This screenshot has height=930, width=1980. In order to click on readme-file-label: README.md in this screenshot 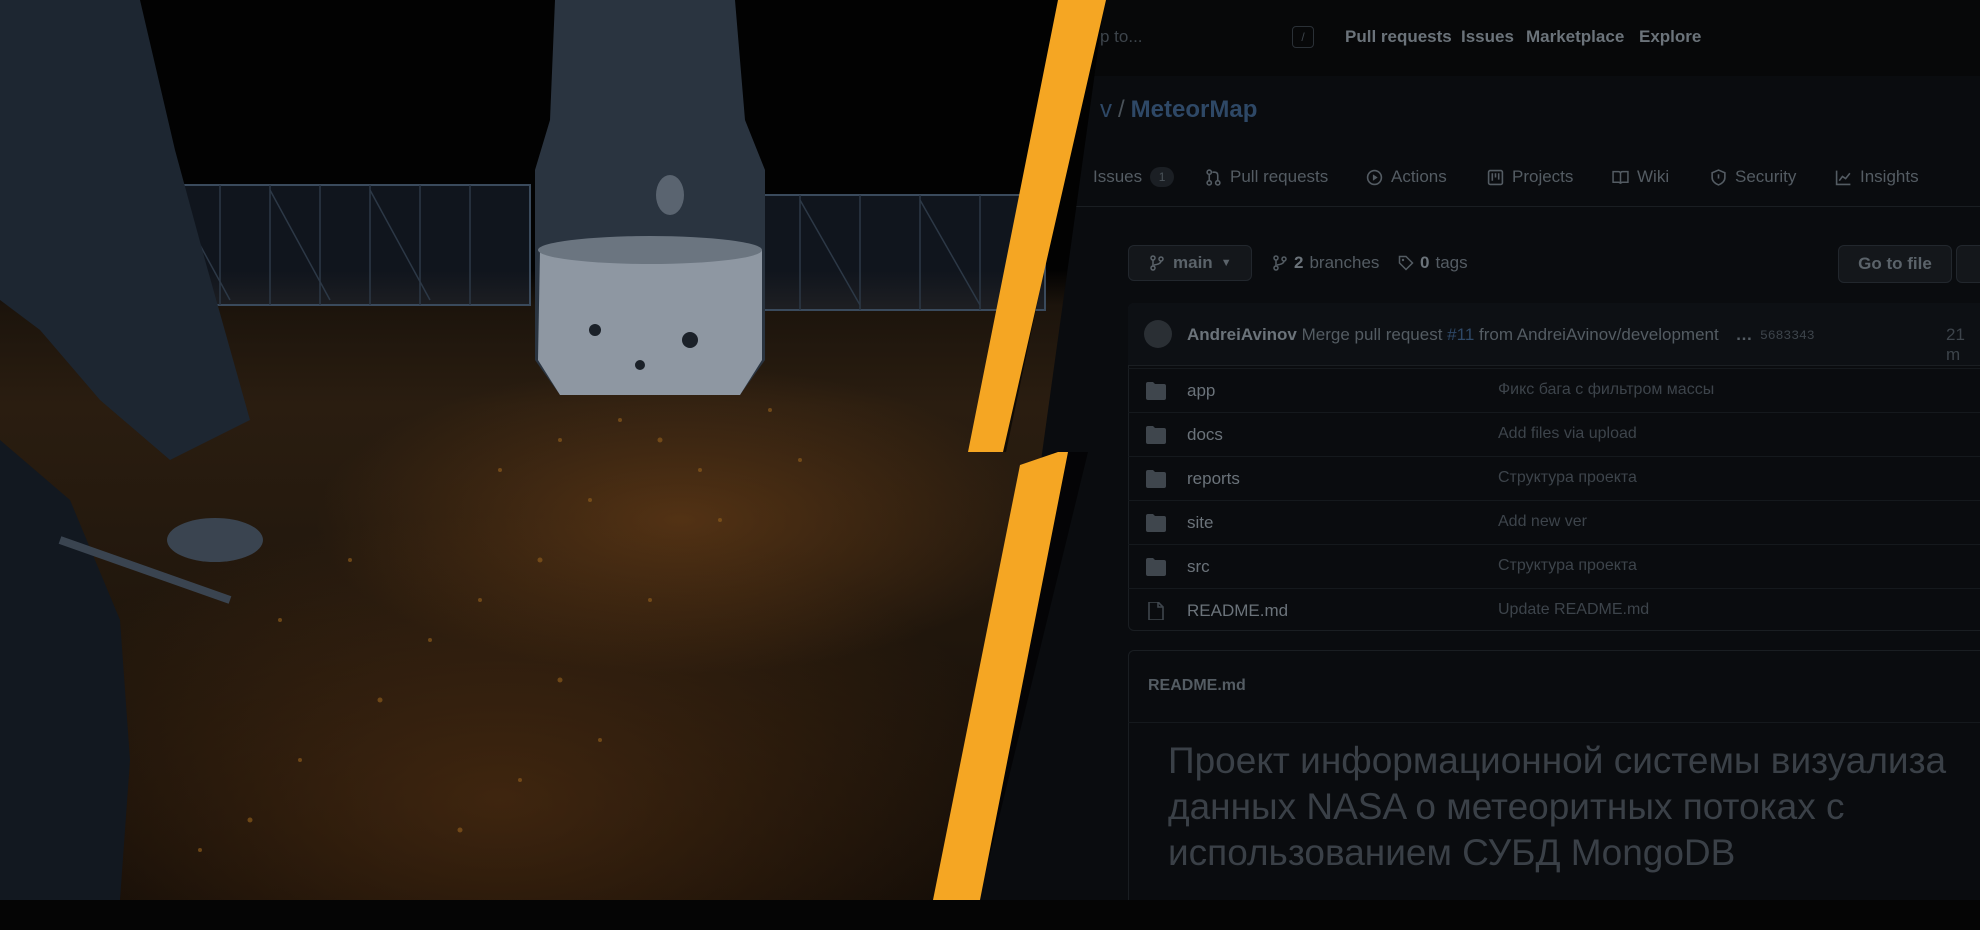, I will do `click(1197, 686)`.